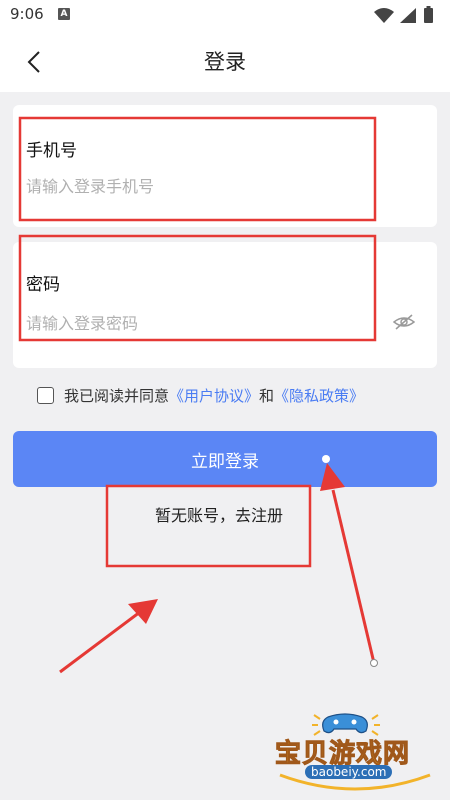 Image resolution: width=450 pixels, height=800 pixels. I want to click on highlight-box-register, so click(208, 526).